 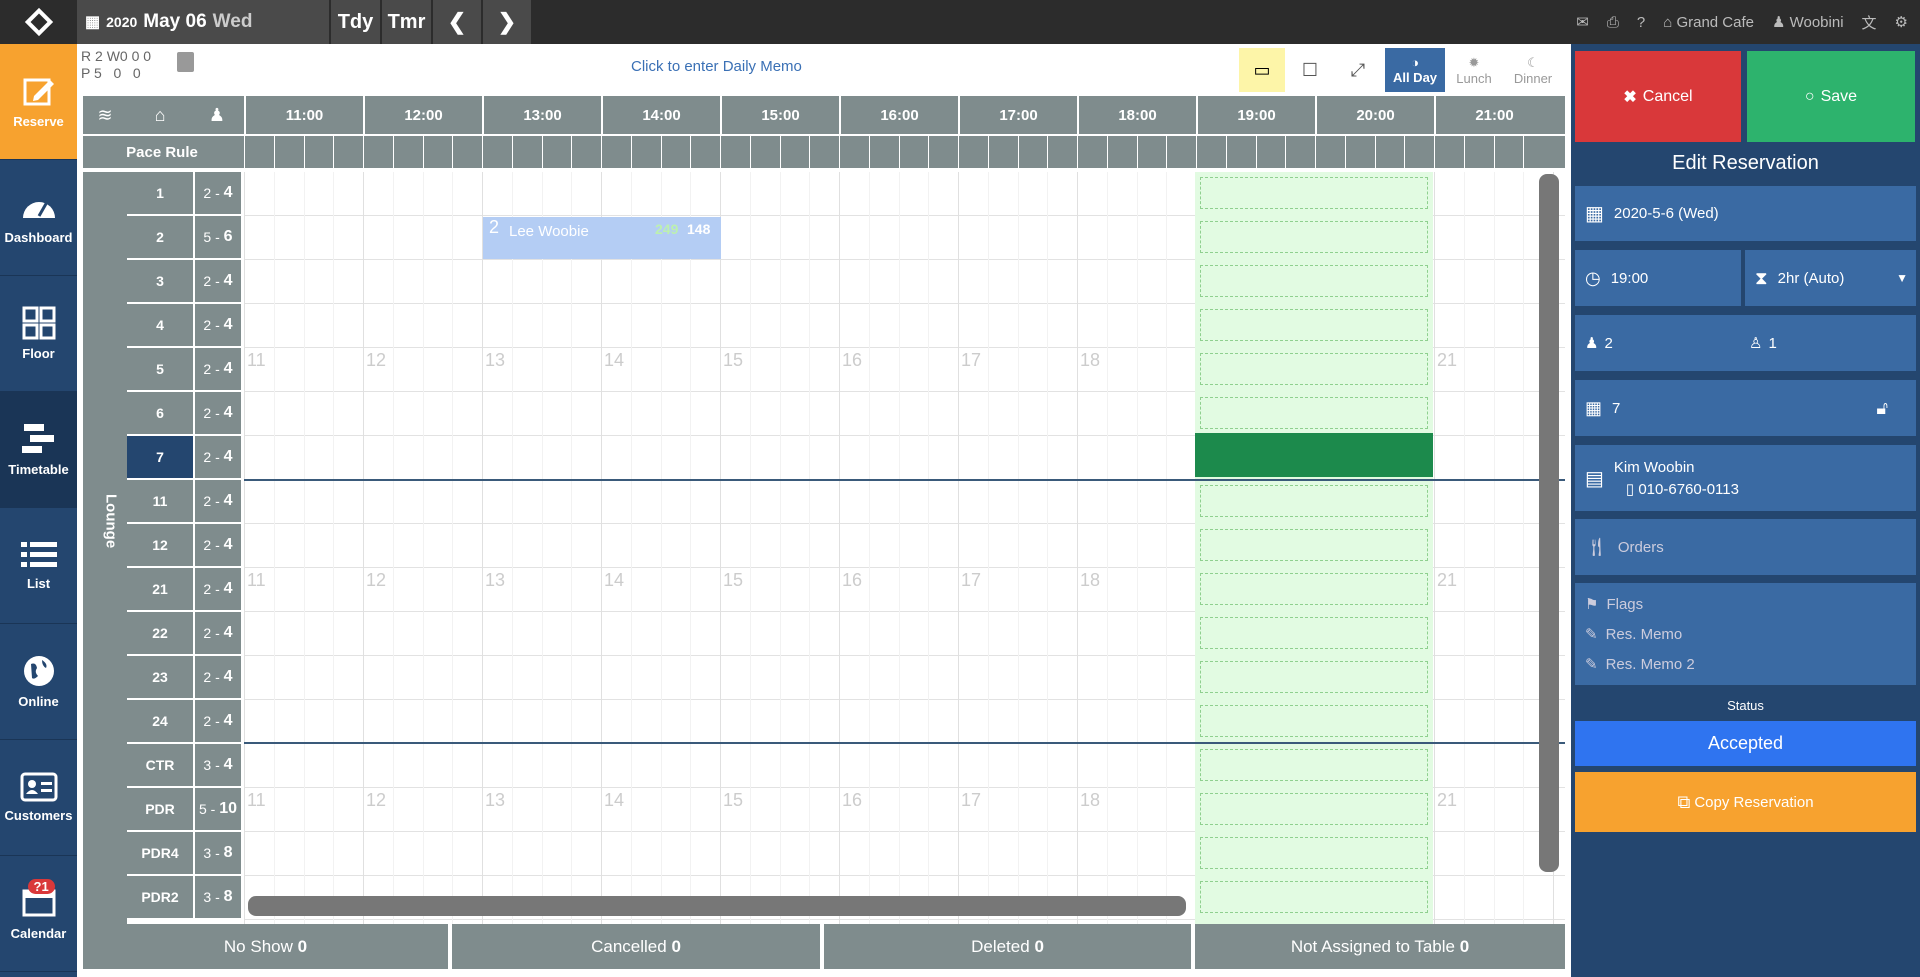 What do you see at coordinates (1745, 802) in the screenshot?
I see `copy-reservation-button: ⧉ Copy Reservation` at bounding box center [1745, 802].